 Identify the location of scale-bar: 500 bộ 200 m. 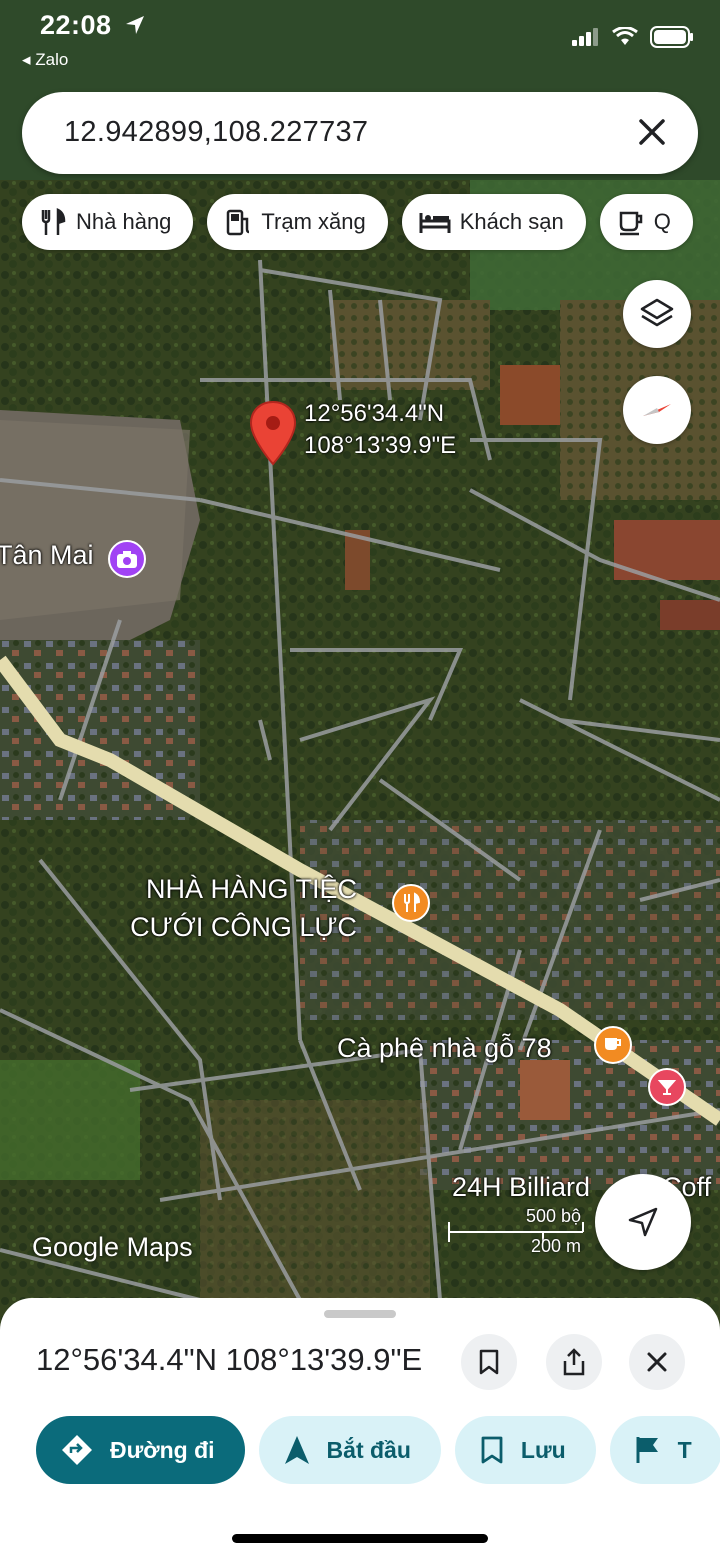
(517, 1232).